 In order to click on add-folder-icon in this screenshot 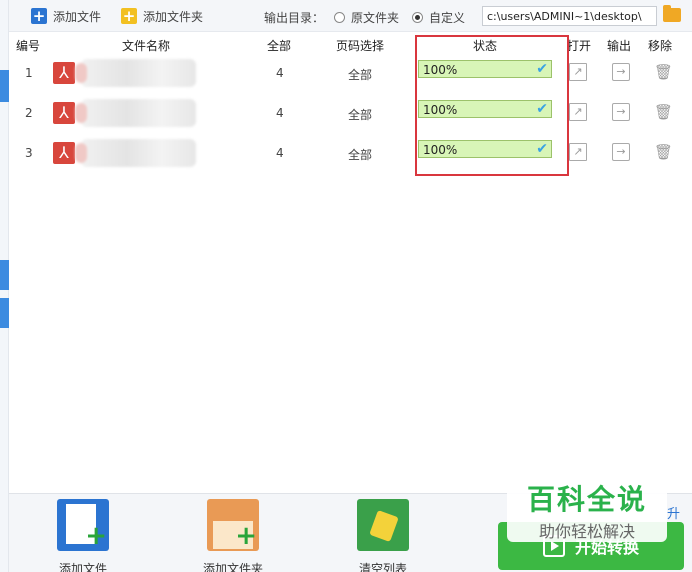, I will do `click(233, 525)`.